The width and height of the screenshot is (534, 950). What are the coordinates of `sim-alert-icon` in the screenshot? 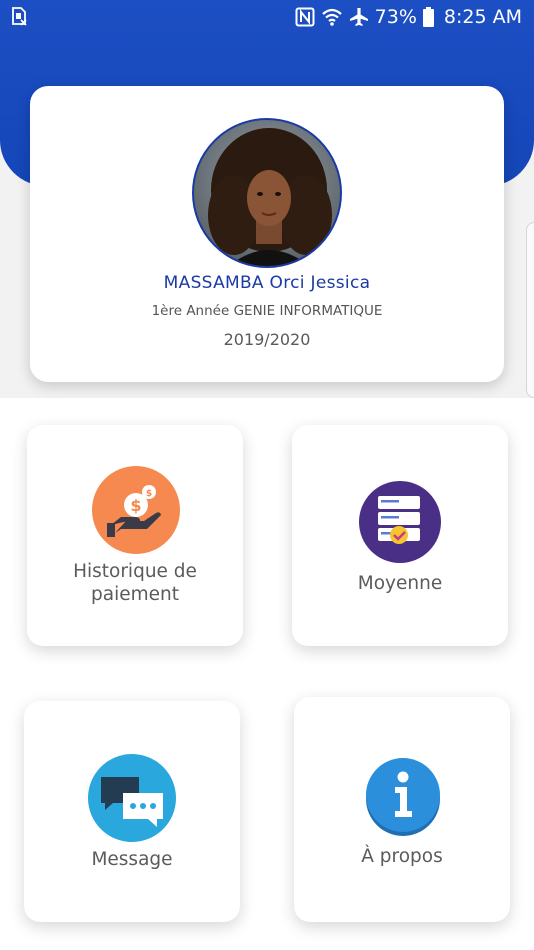 It's located at (19, 19).